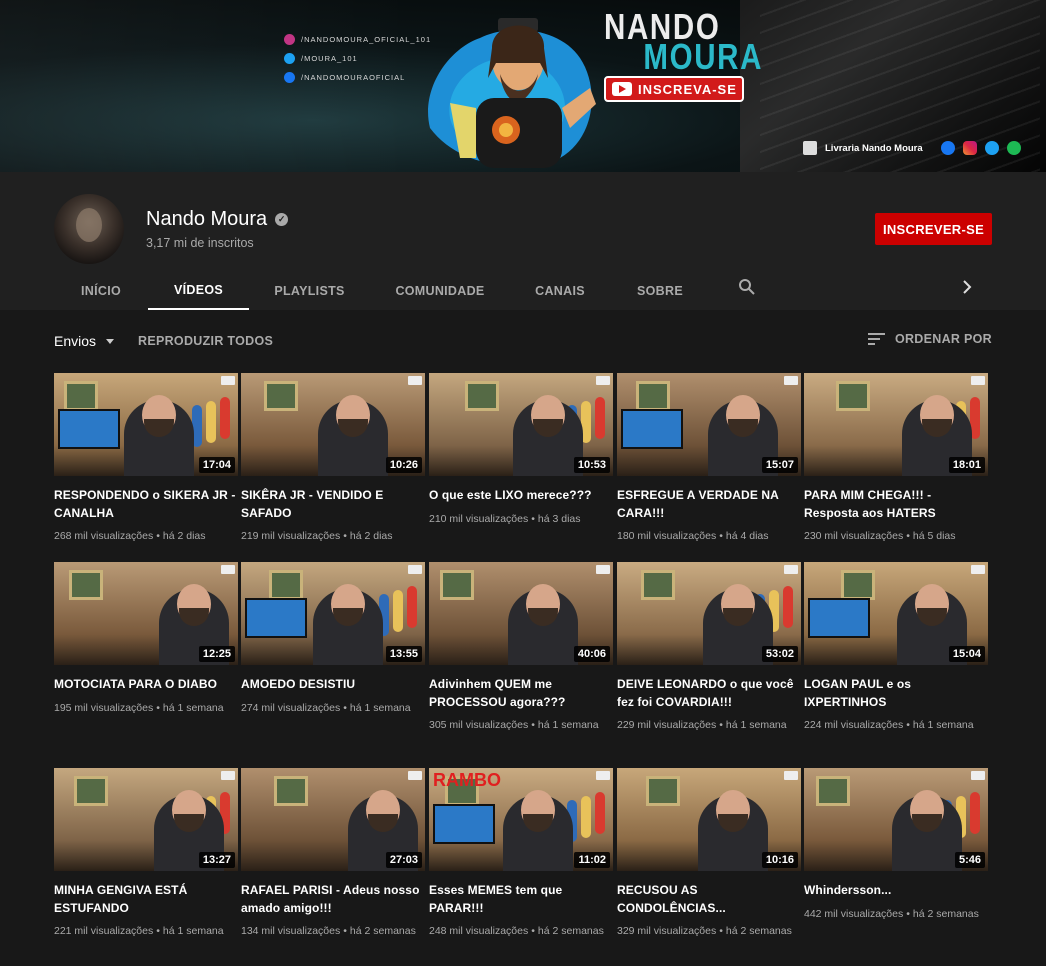  Describe the element at coordinates (440, 291) in the screenshot. I see `tab-comunidade: COMUNIDADE` at that location.